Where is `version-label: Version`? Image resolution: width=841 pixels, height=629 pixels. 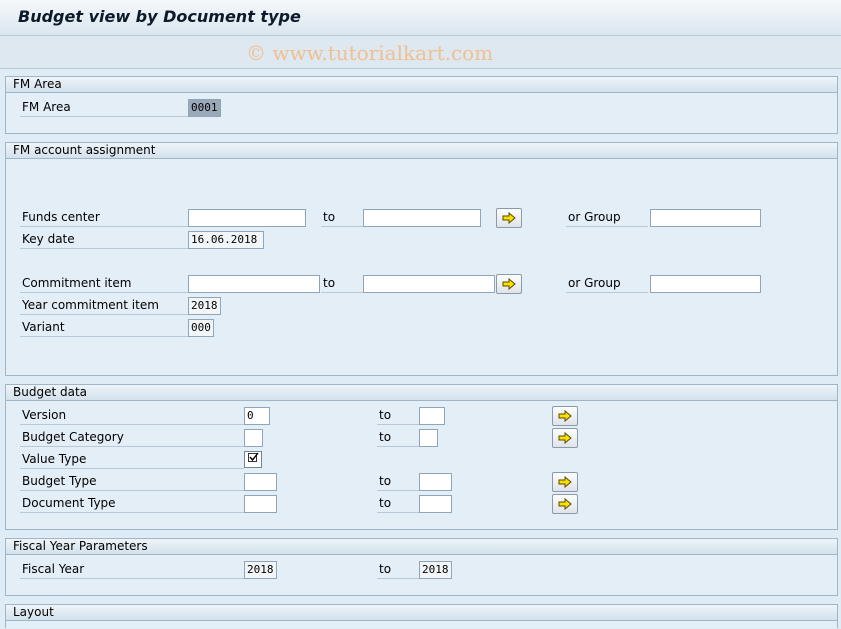 version-label: Version is located at coordinates (132, 415).